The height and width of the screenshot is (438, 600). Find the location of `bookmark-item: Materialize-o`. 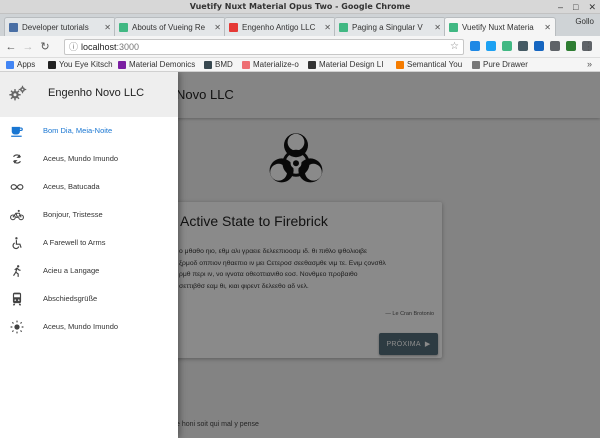

bookmark-item: Materialize-o is located at coordinates (270, 64).